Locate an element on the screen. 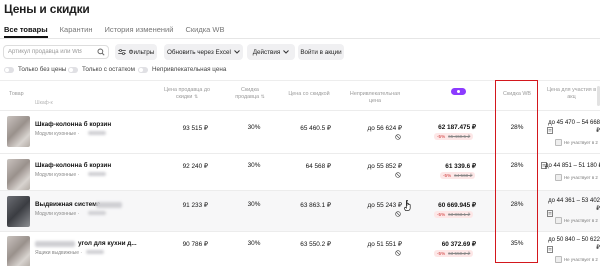  price-after-discount: 65 460.5 ₽ is located at coordinates (315, 128).